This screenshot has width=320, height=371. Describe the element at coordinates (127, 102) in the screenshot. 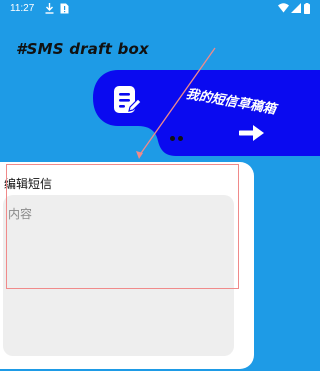

I see `note-edit-icon` at that location.